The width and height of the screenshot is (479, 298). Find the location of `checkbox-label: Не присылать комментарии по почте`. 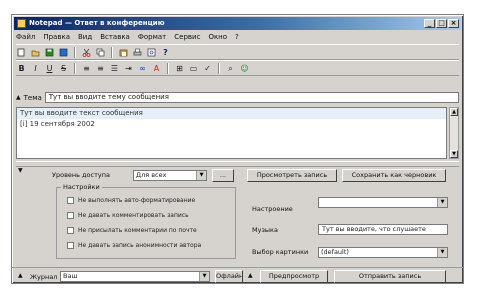

checkbox-label: Не присылать комментарии по почте is located at coordinates (137, 230).